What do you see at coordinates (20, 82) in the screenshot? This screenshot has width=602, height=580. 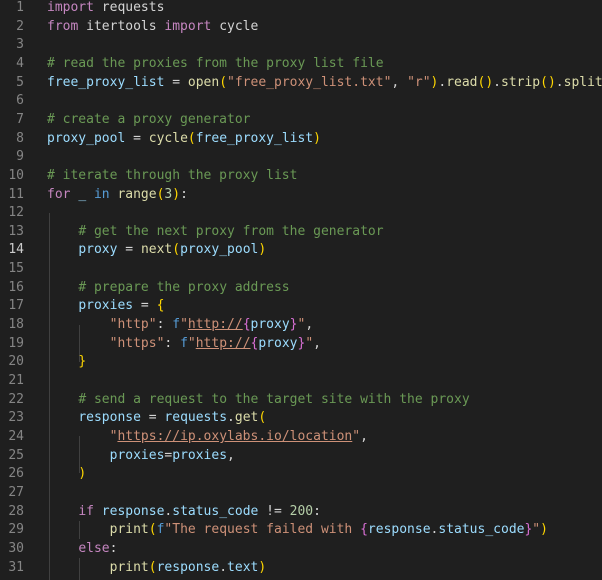 I see `line-number: 5` at bounding box center [20, 82].